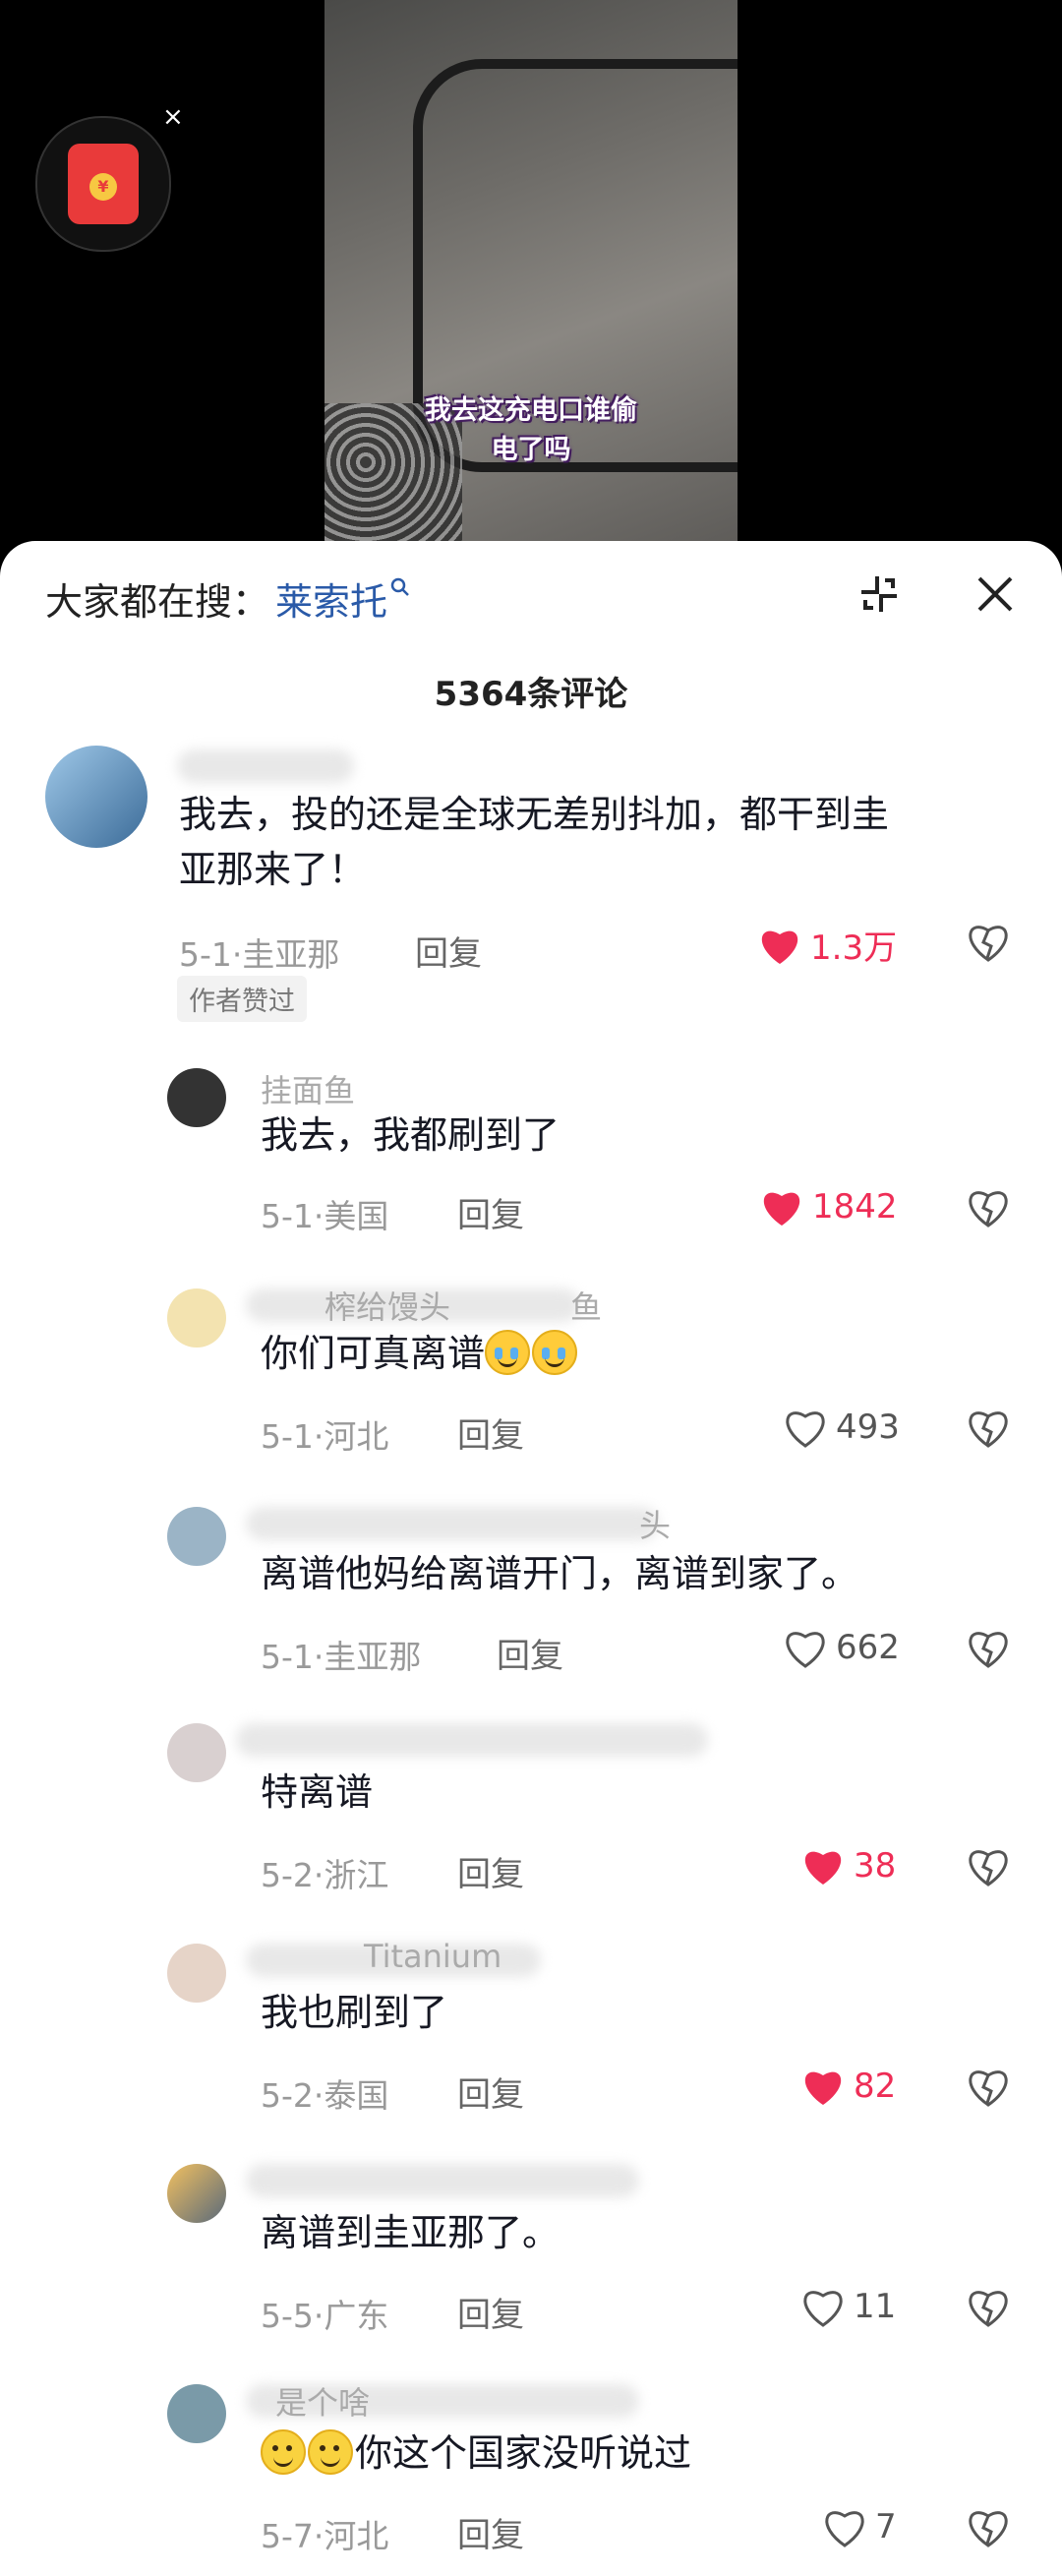 The height and width of the screenshot is (2576, 1062). Describe the element at coordinates (886, 2526) in the screenshot. I see `like-count: 7` at that location.